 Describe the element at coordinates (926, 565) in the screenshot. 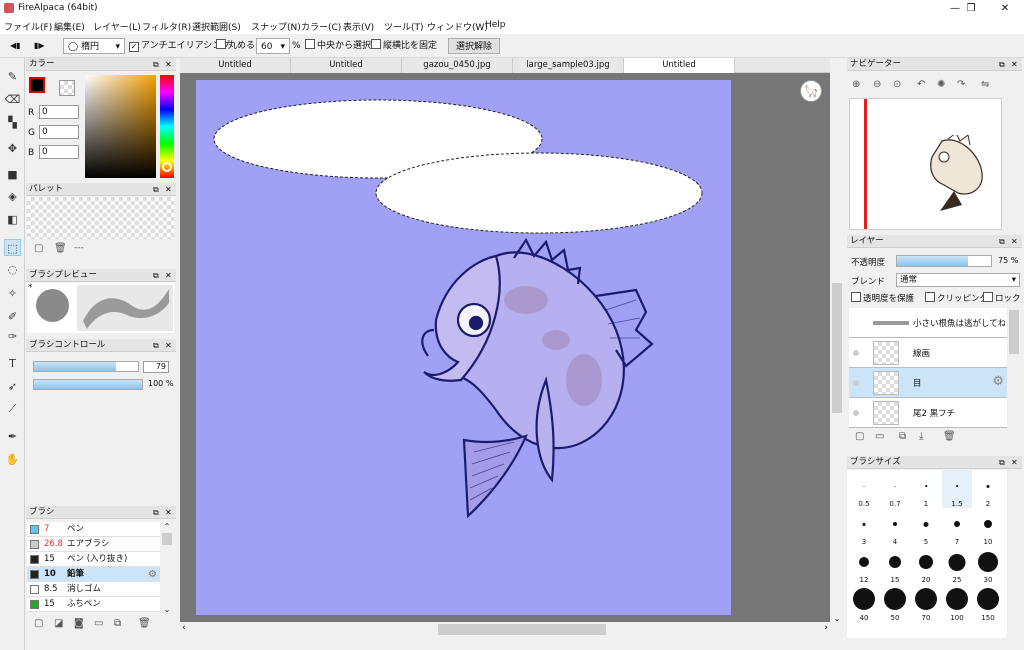

I see `brush-size-option: 20` at that location.